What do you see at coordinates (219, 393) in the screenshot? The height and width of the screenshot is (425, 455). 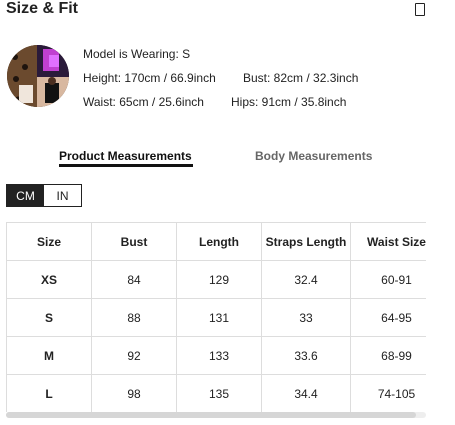 I see `length-cell: 135` at bounding box center [219, 393].